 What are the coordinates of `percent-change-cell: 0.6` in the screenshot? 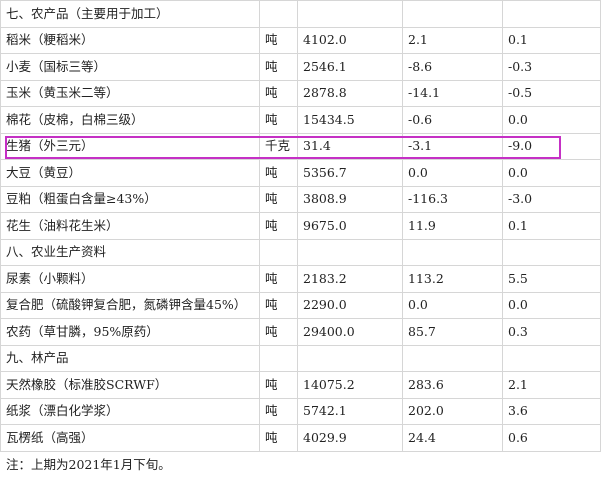 It's located at (551, 438).